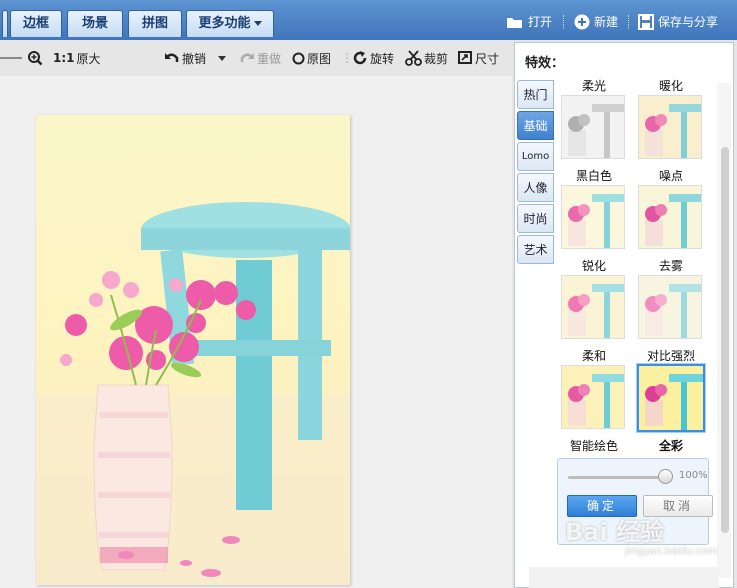 Image resolution: width=737 pixels, height=588 pixels. Describe the element at coordinates (670, 86) in the screenshot. I see `effect-label: 暖化` at that location.